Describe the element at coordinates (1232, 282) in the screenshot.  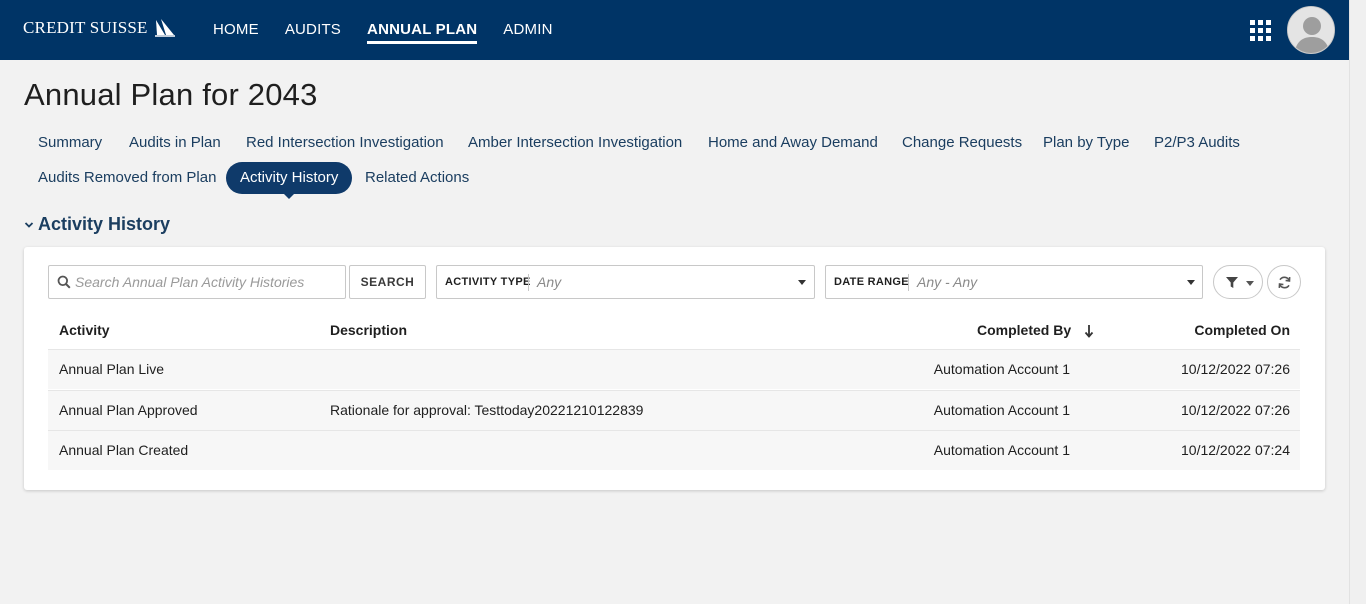
I see `funnel-icon` at that location.